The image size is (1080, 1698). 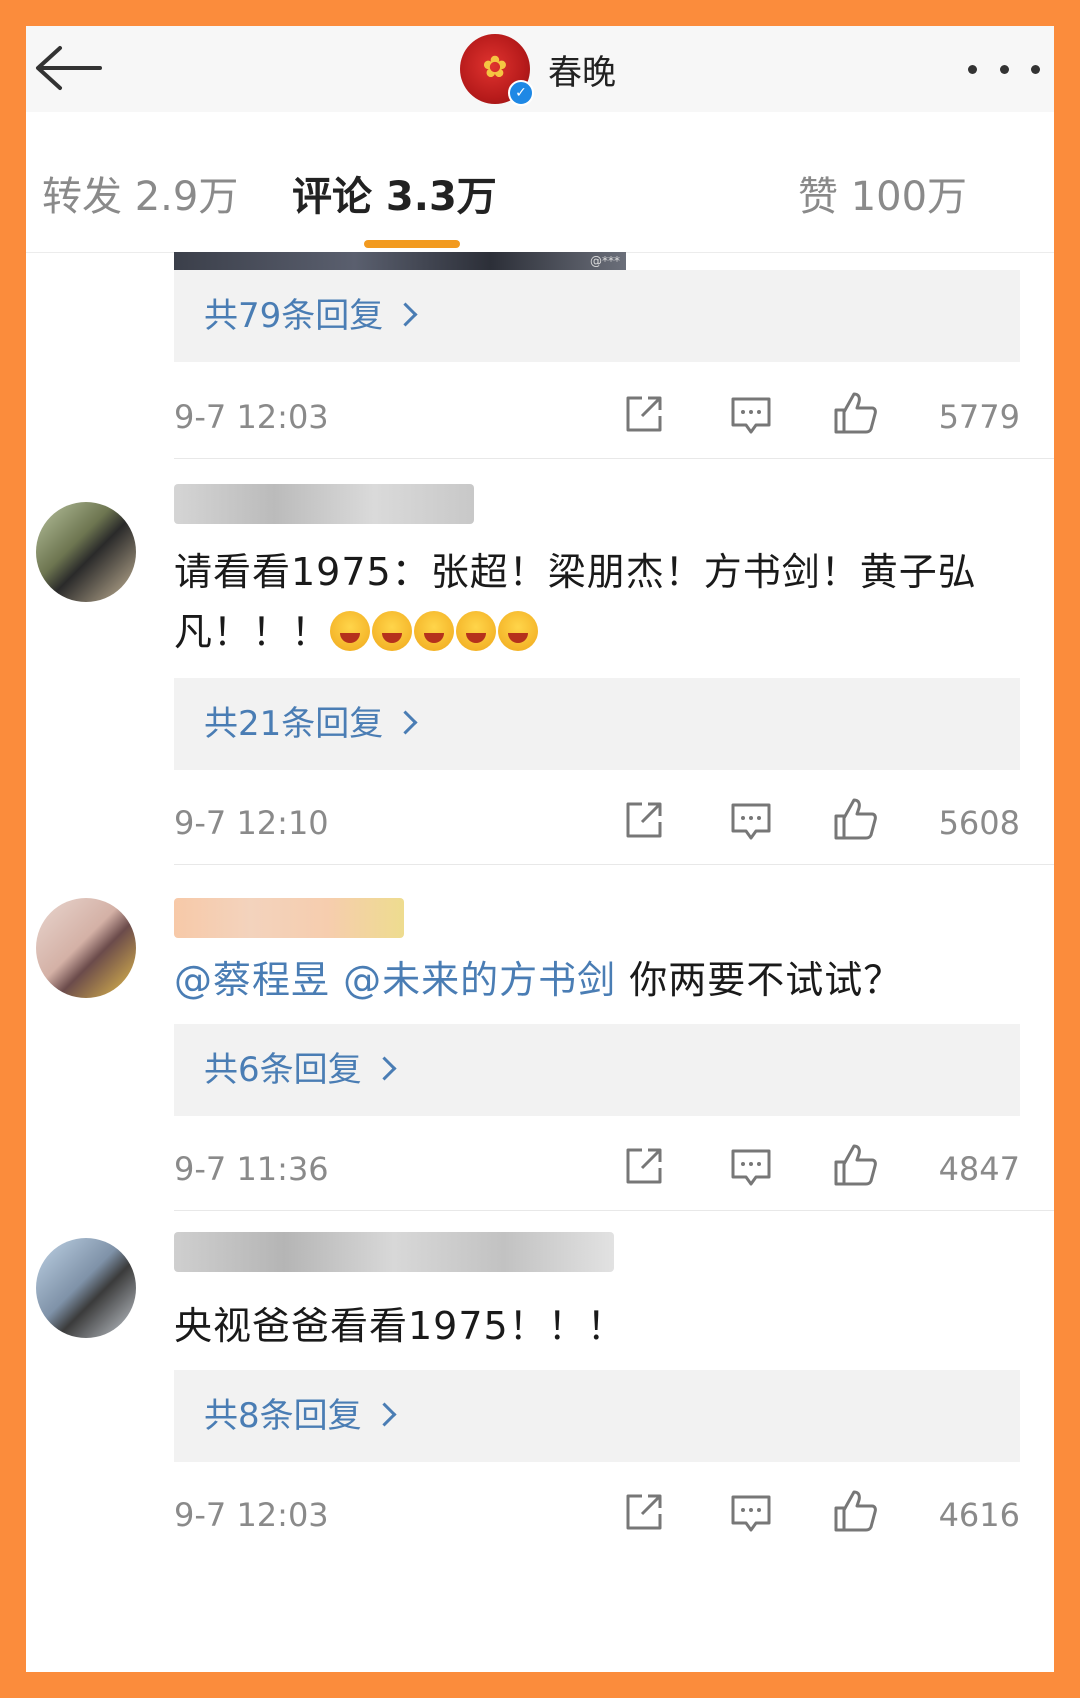 What do you see at coordinates (979, 417) in the screenshot?
I see `like-count: 5779` at bounding box center [979, 417].